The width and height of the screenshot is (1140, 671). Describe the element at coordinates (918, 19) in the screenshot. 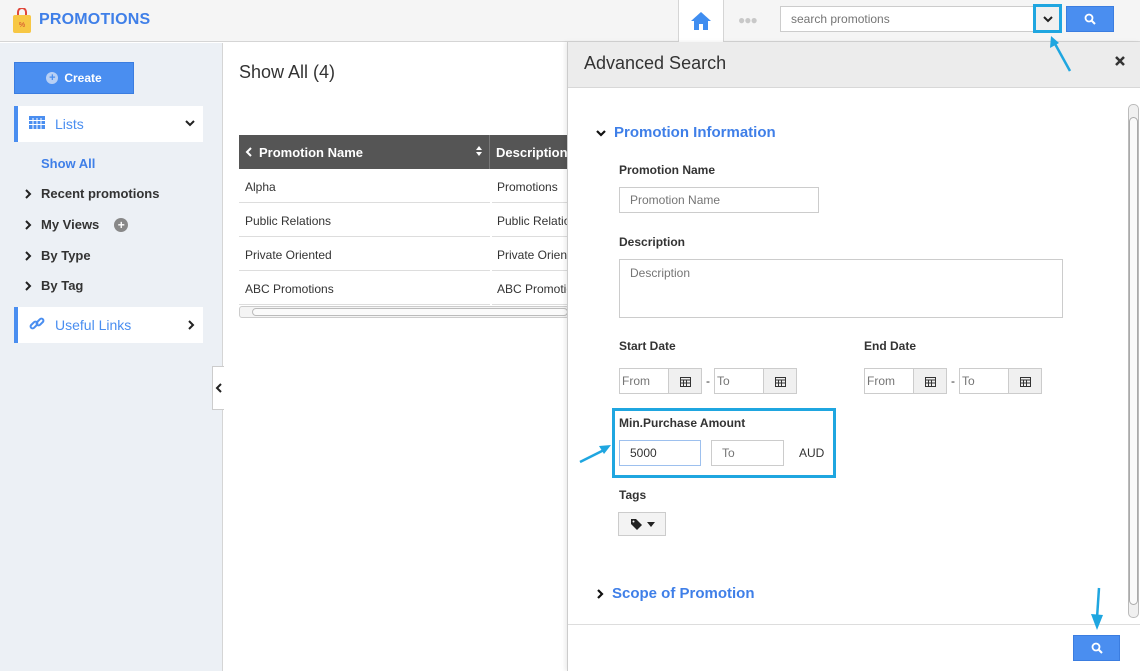

I see `search-input` at that location.